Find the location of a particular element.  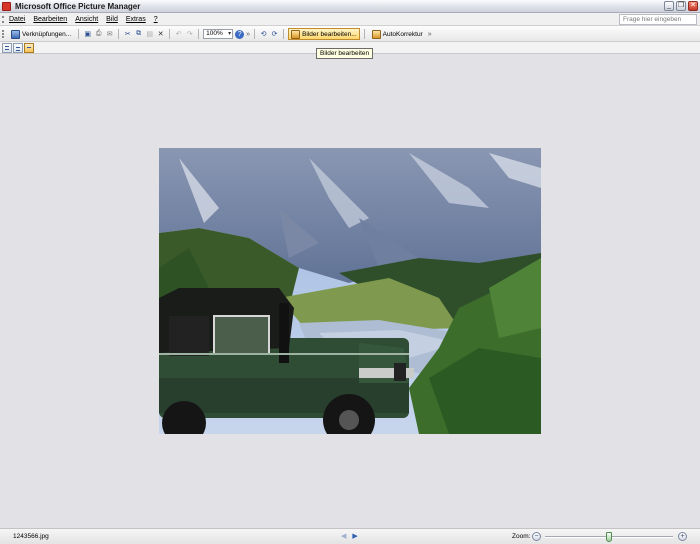

maximize-button: ❐ is located at coordinates (681, 6).